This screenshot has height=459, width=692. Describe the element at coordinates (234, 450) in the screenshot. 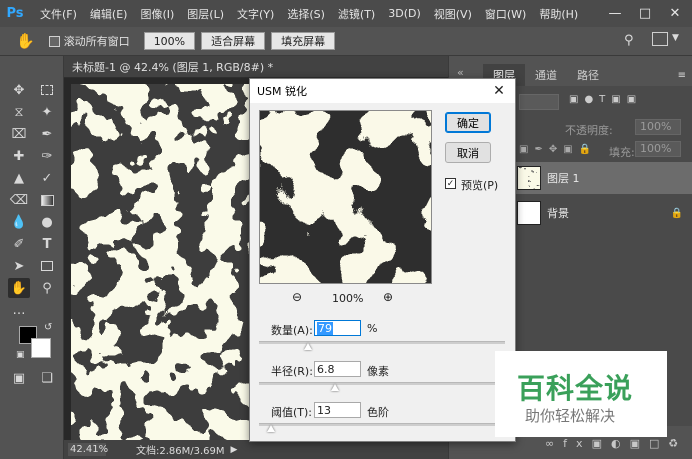

I see `status-menu-arrow-icon: ▶` at that location.